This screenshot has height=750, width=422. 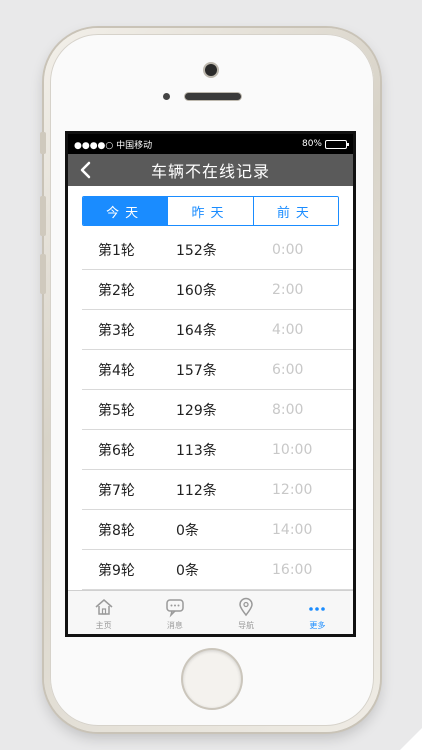 What do you see at coordinates (196, 330) in the screenshot?
I see `record-count: 164条` at bounding box center [196, 330].